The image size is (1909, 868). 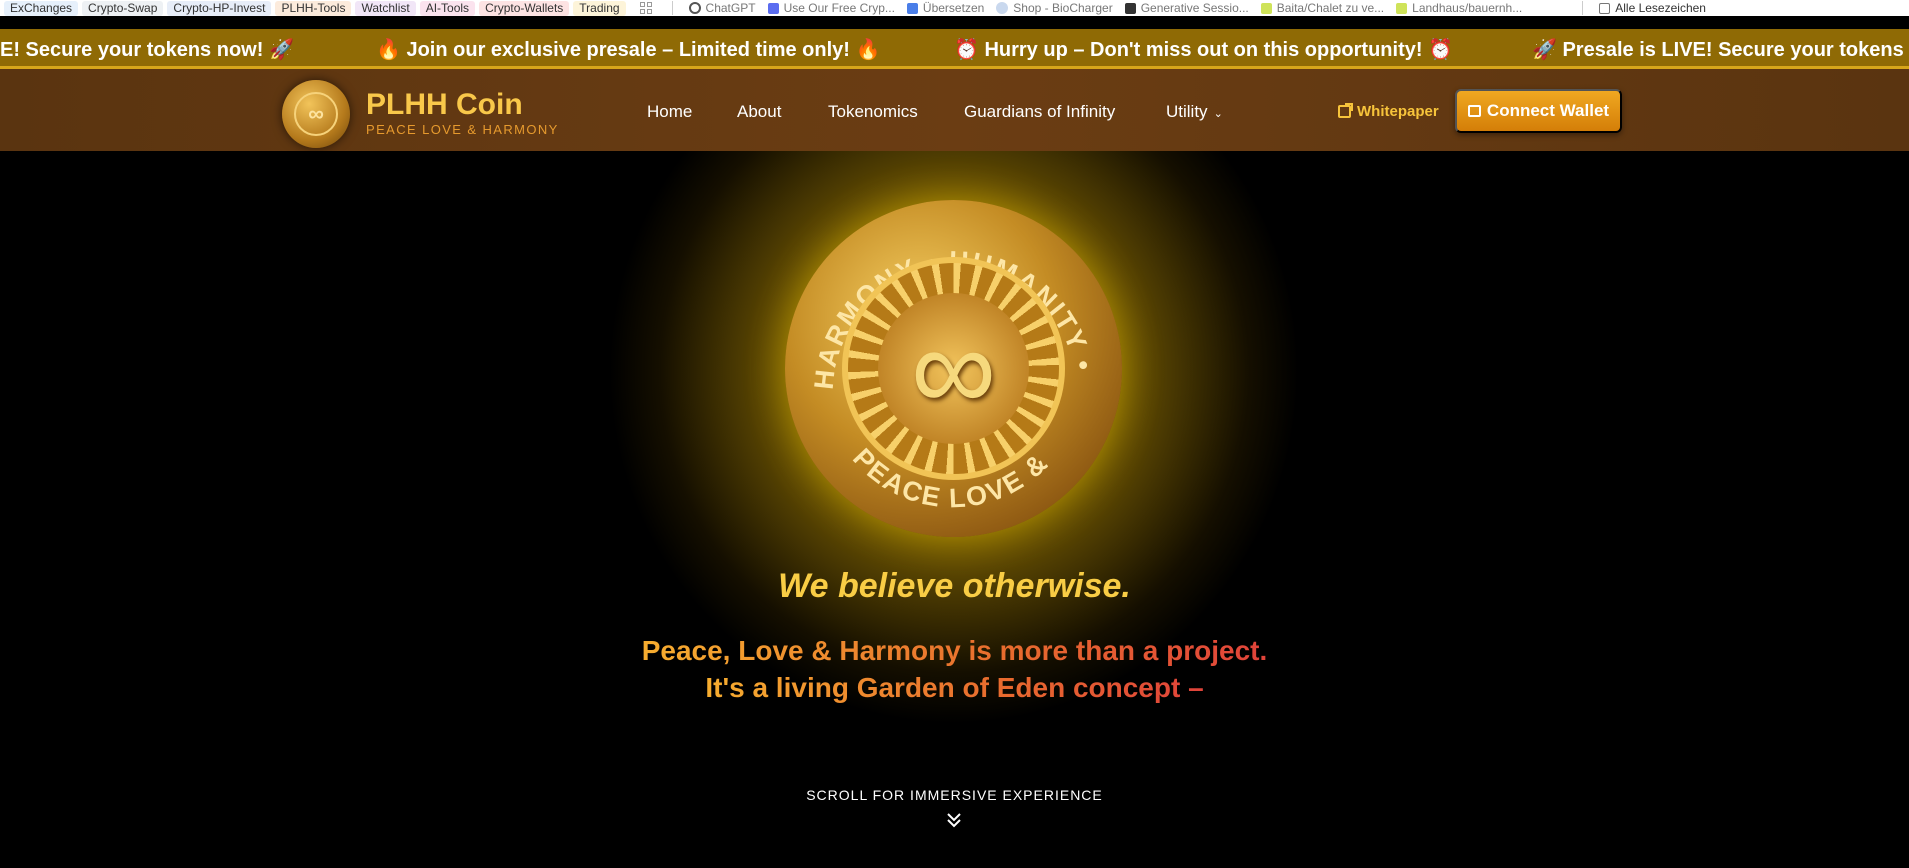 What do you see at coordinates (873, 112) in the screenshot?
I see `nav-link-tokenomics: Tokenomics` at bounding box center [873, 112].